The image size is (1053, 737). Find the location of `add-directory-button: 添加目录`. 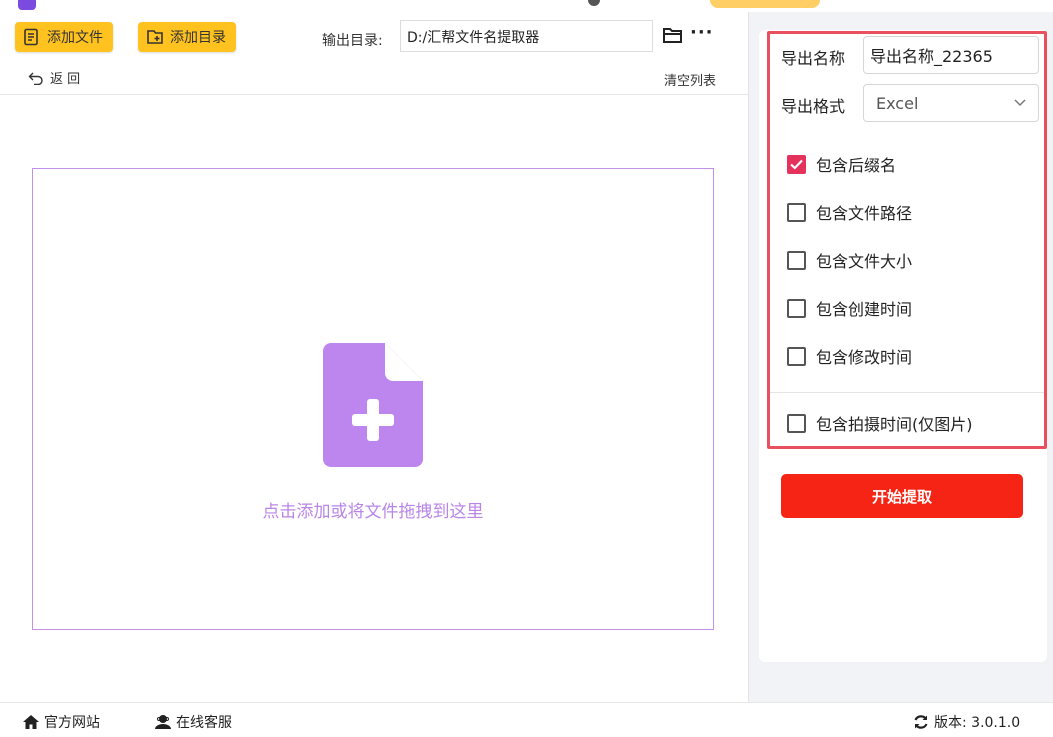

add-directory-button: 添加目录 is located at coordinates (187, 37).